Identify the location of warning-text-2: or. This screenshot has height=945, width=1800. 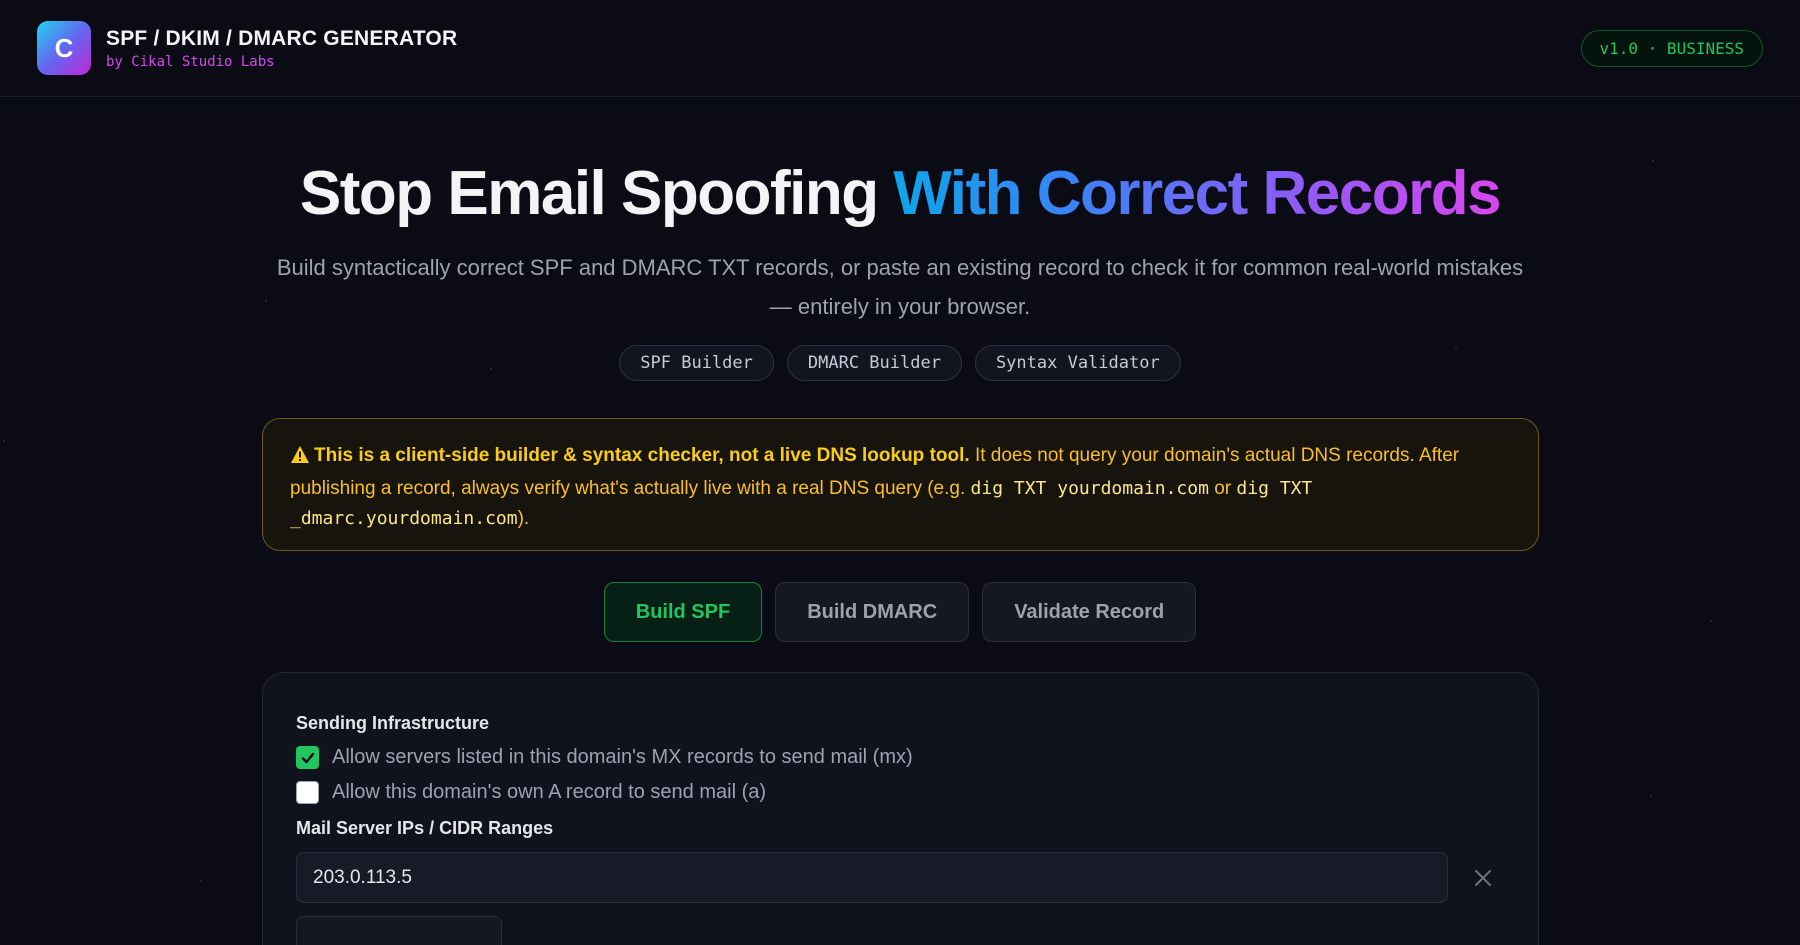
(1222, 488).